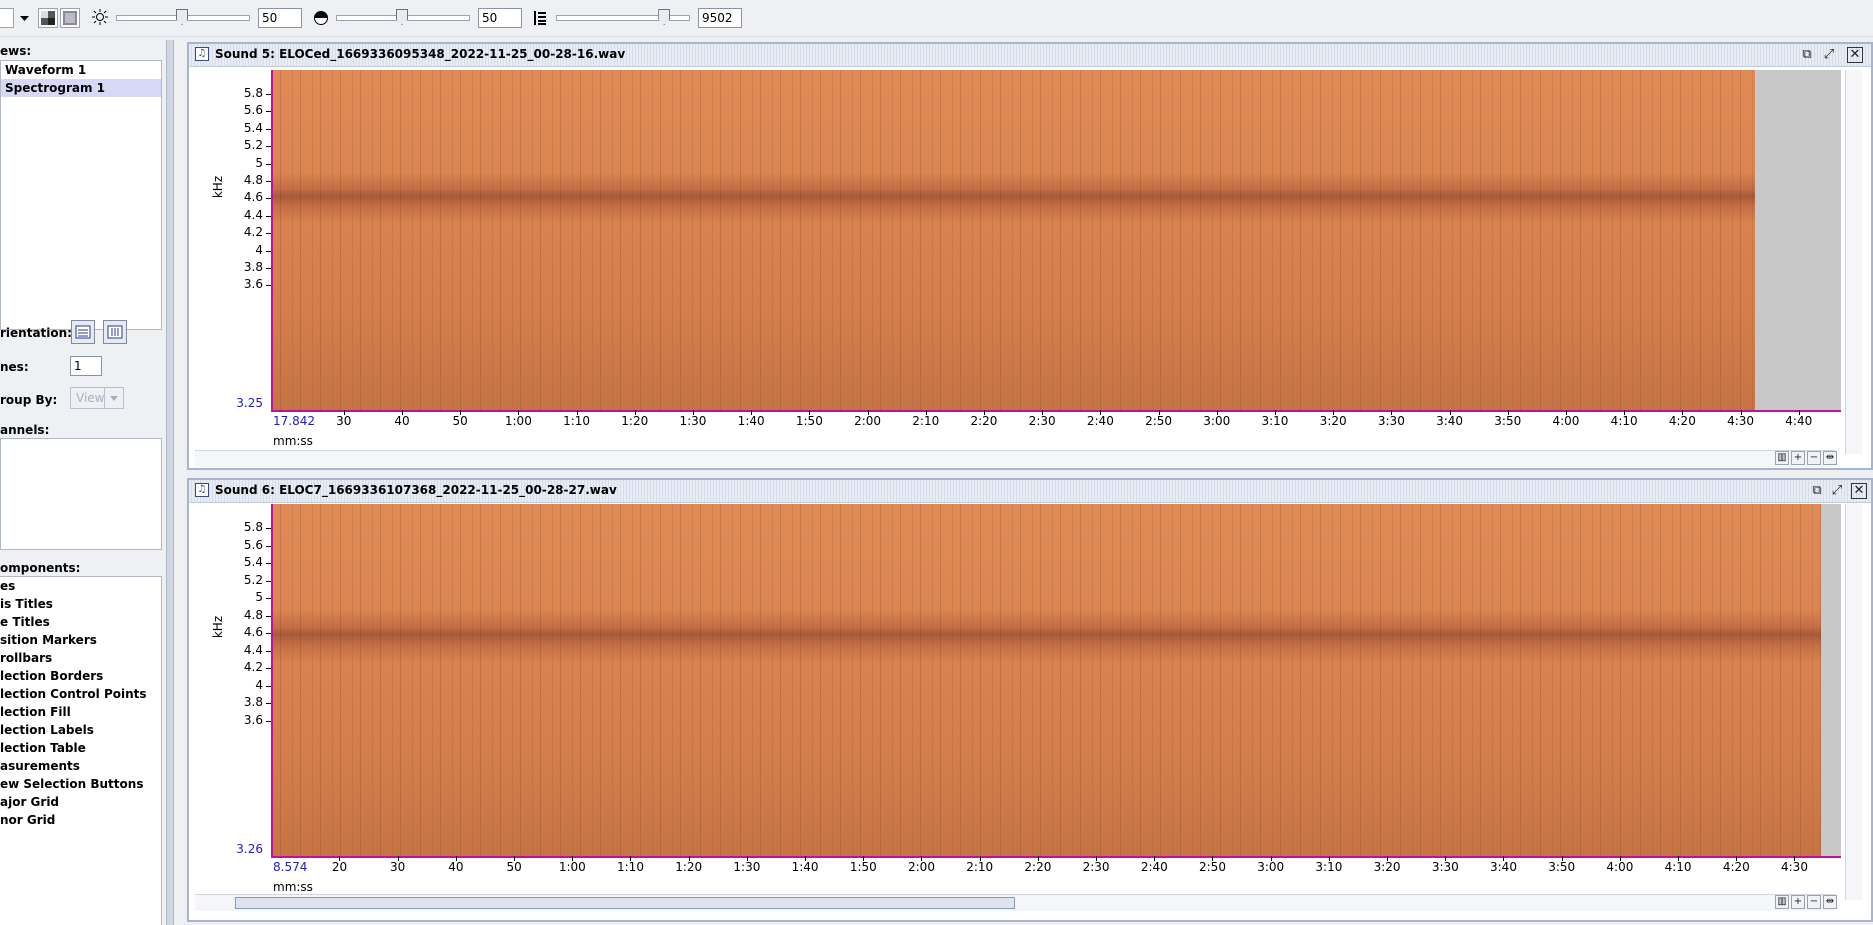  I want to click on x-tick-label: 1:30, so click(747, 867).